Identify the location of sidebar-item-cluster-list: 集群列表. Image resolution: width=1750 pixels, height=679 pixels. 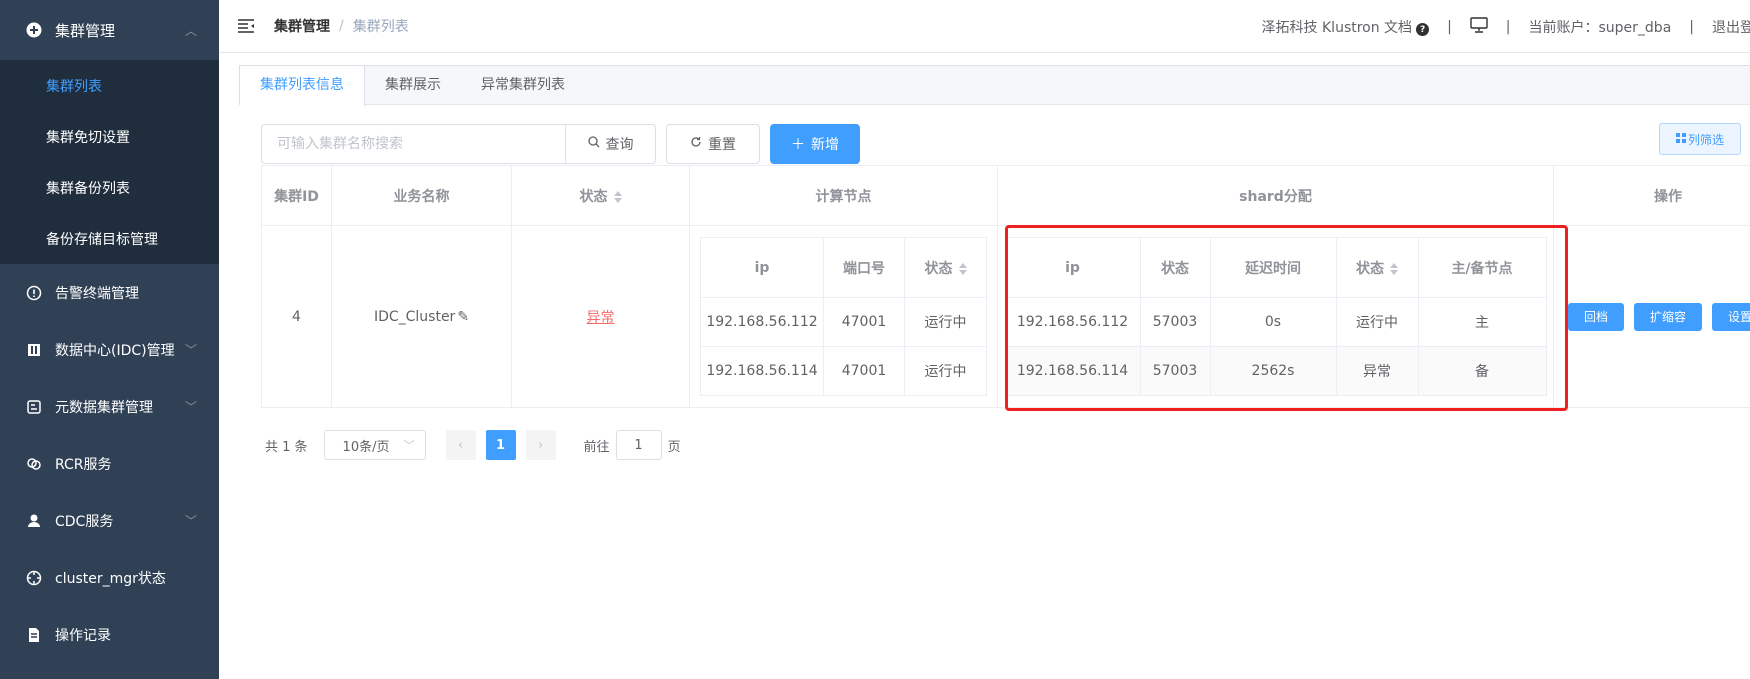
(109, 85).